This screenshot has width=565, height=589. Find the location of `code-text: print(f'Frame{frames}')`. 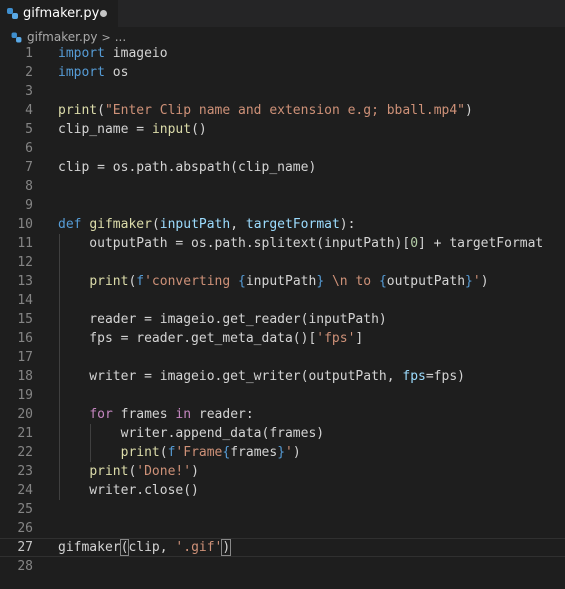

code-text: print(f'Frame{frames}') is located at coordinates (179, 452).